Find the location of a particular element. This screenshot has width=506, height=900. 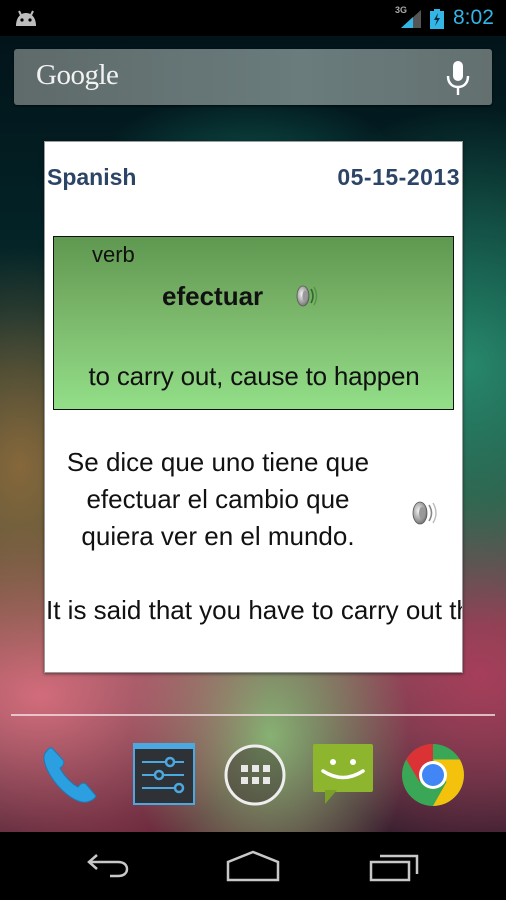

status-bar: 3G 8:02 is located at coordinates (253, 18).